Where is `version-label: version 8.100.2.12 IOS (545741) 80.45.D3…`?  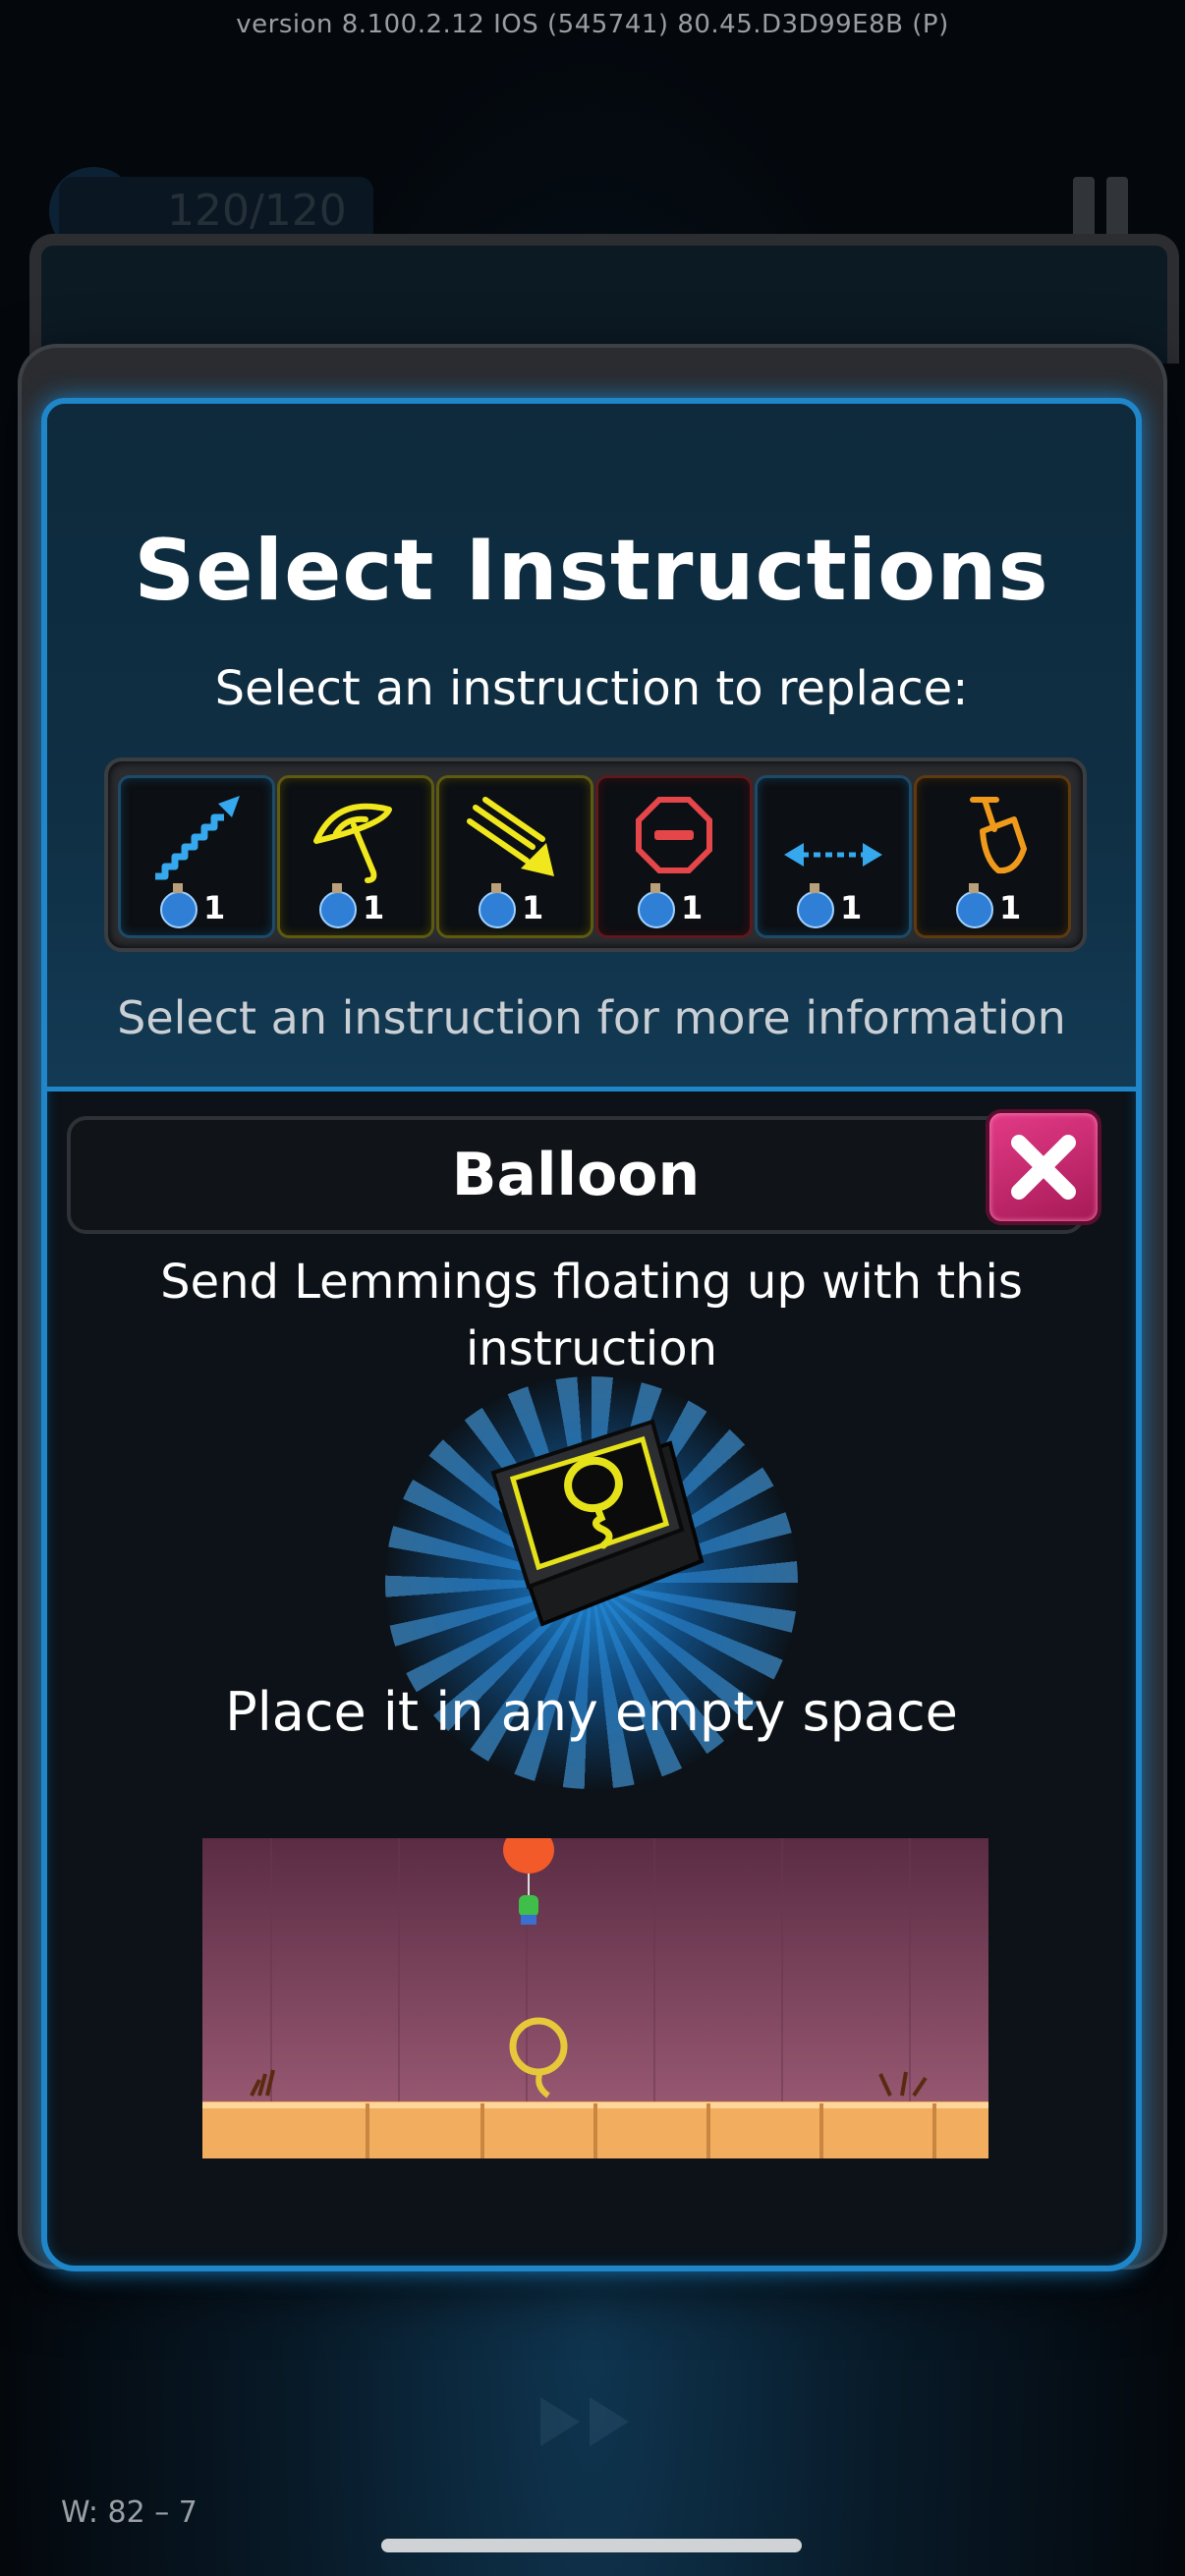
version-label: version 8.100.2.12 IOS (545741) 80.45.D3… is located at coordinates (592, 24).